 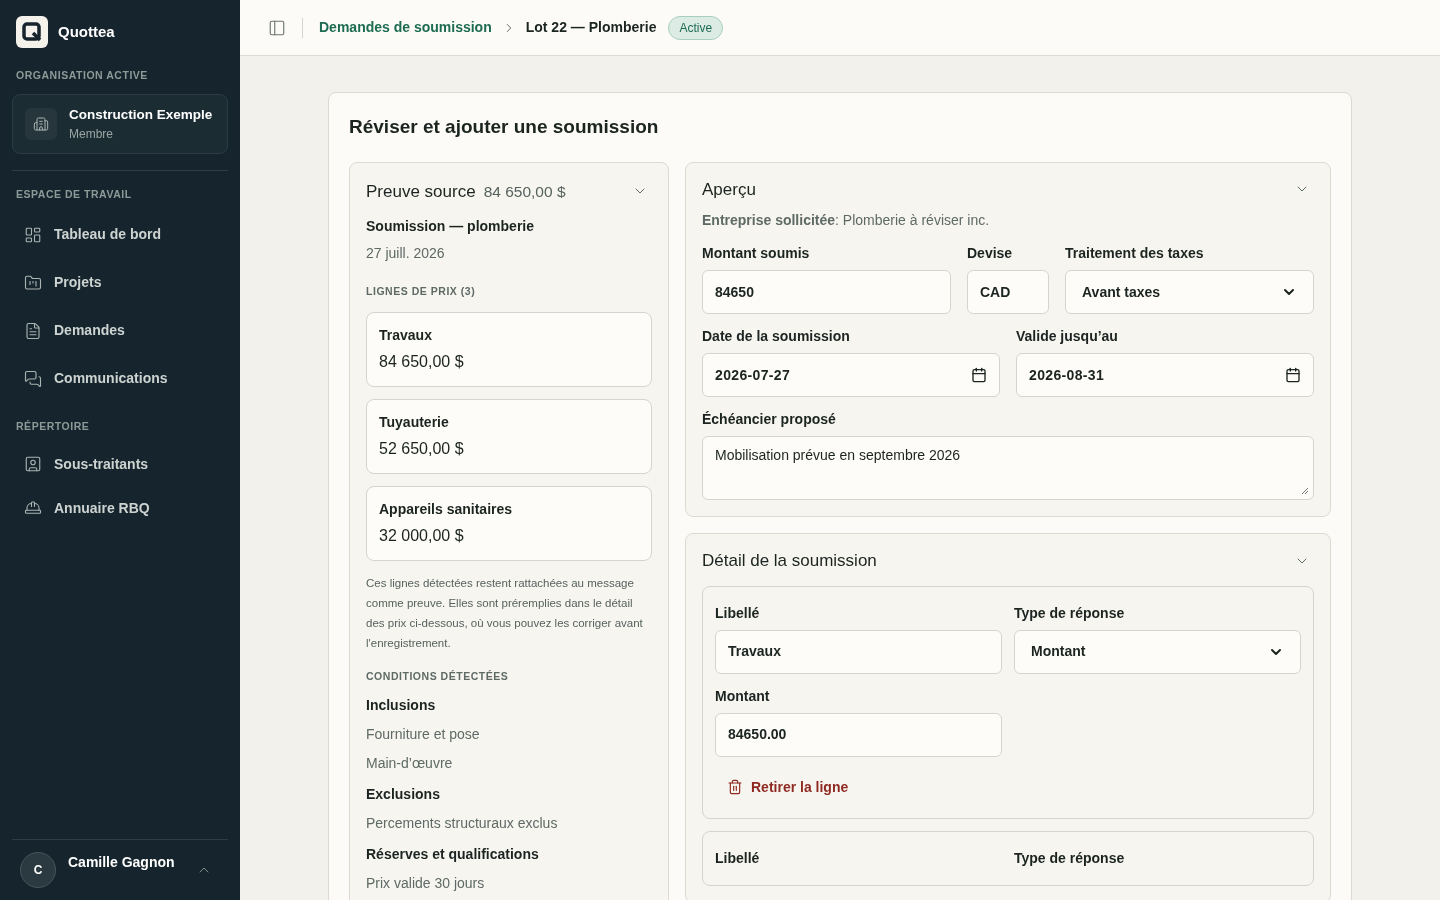 I want to click on contact-icon, so click(x=33, y=464).